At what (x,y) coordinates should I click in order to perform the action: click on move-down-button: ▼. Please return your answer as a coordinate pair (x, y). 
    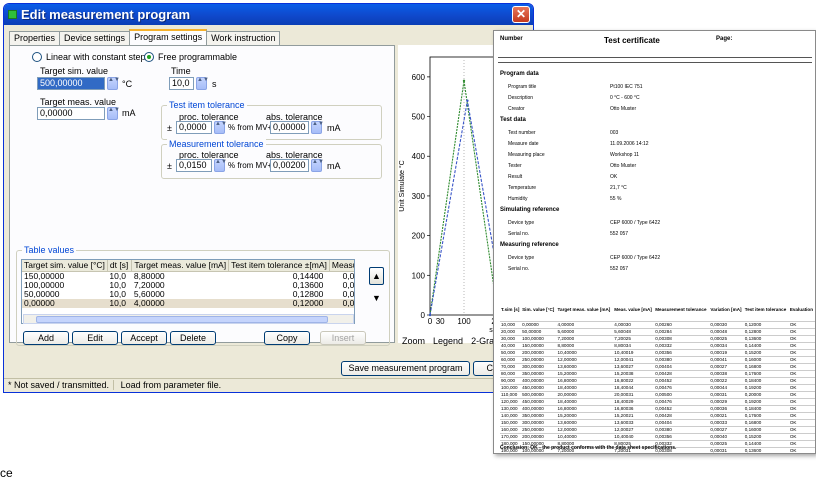
    Looking at the image, I should click on (376, 299).